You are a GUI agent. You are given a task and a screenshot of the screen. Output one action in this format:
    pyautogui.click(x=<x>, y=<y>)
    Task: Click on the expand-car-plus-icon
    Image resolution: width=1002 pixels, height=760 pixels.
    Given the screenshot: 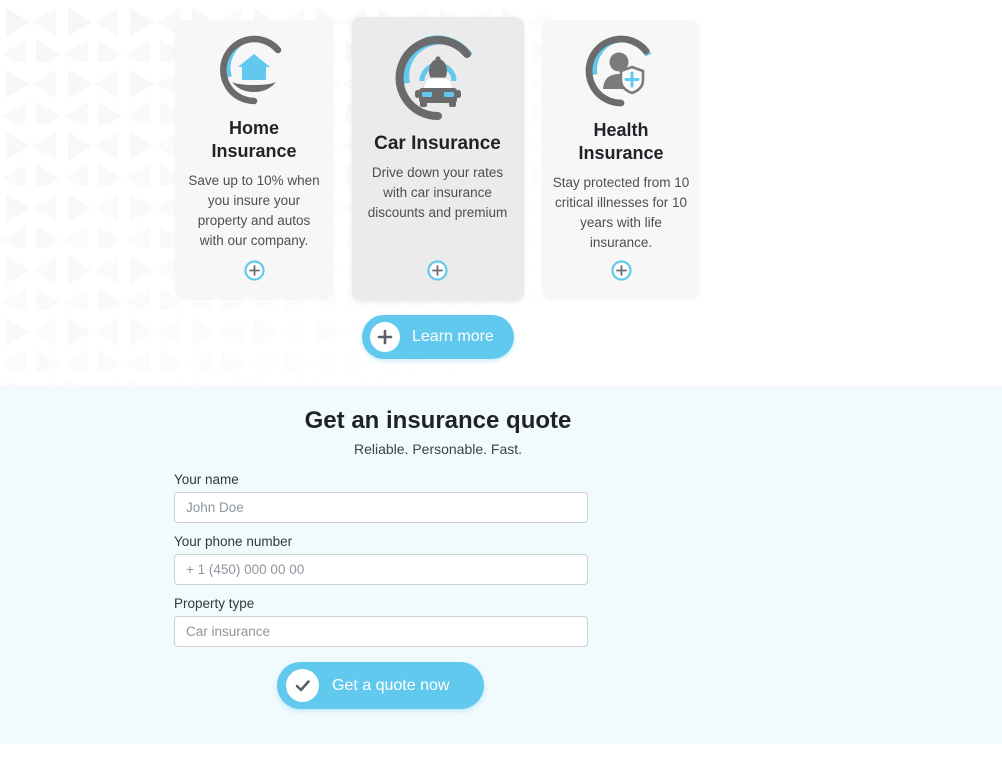 What is the action you would take?
    pyautogui.click(x=437, y=273)
    